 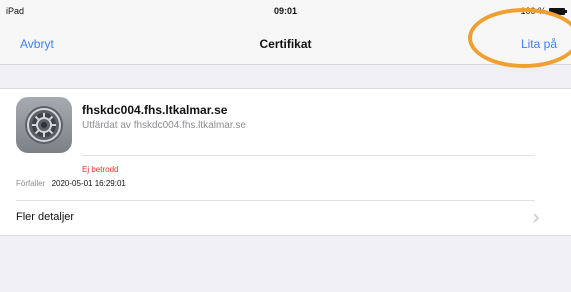 What do you see at coordinates (536, 218) in the screenshot?
I see `chevron-right-icon` at bounding box center [536, 218].